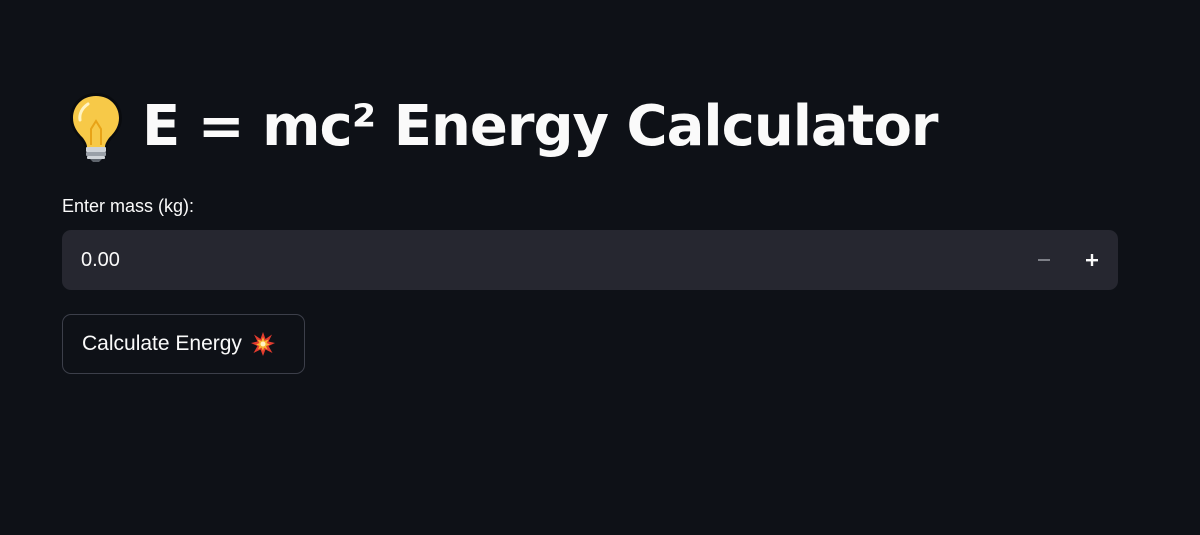  Describe the element at coordinates (263, 344) in the screenshot. I see `collision-icon` at that location.